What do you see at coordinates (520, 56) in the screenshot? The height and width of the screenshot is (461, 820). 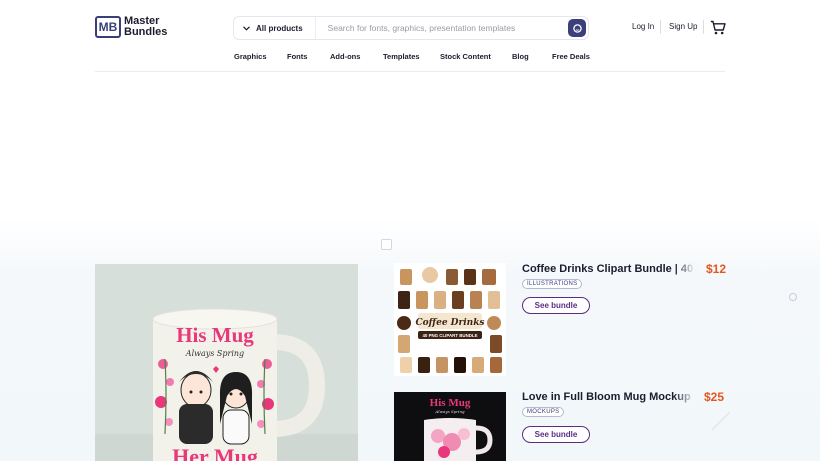 I see `nav-blog: Blog` at bounding box center [520, 56].